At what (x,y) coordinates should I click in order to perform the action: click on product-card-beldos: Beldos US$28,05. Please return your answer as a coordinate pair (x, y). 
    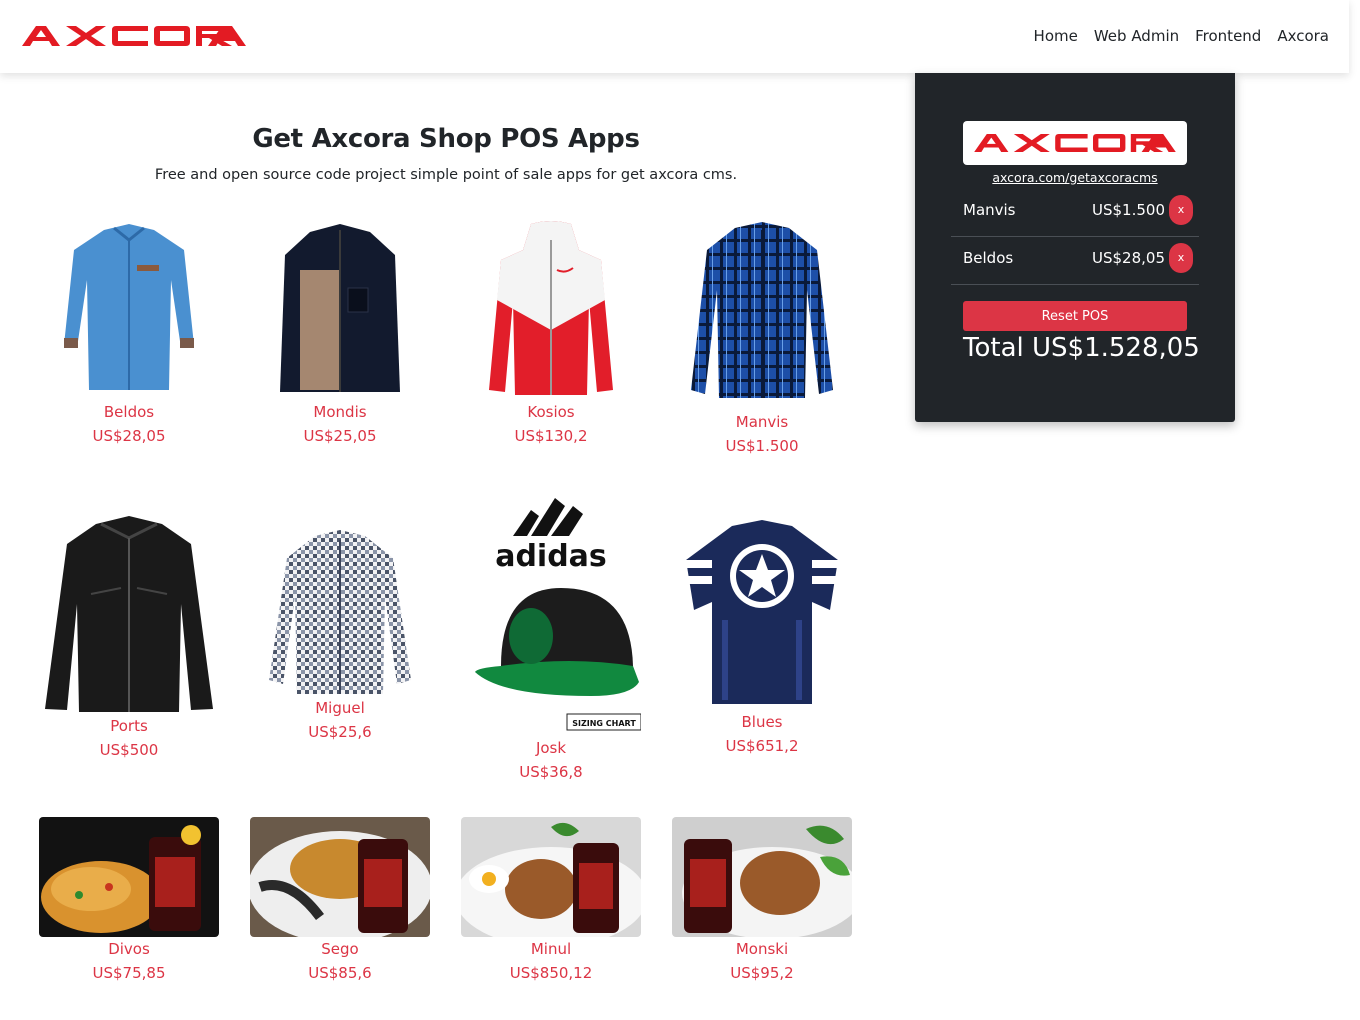
    Looking at the image, I should click on (129, 334).